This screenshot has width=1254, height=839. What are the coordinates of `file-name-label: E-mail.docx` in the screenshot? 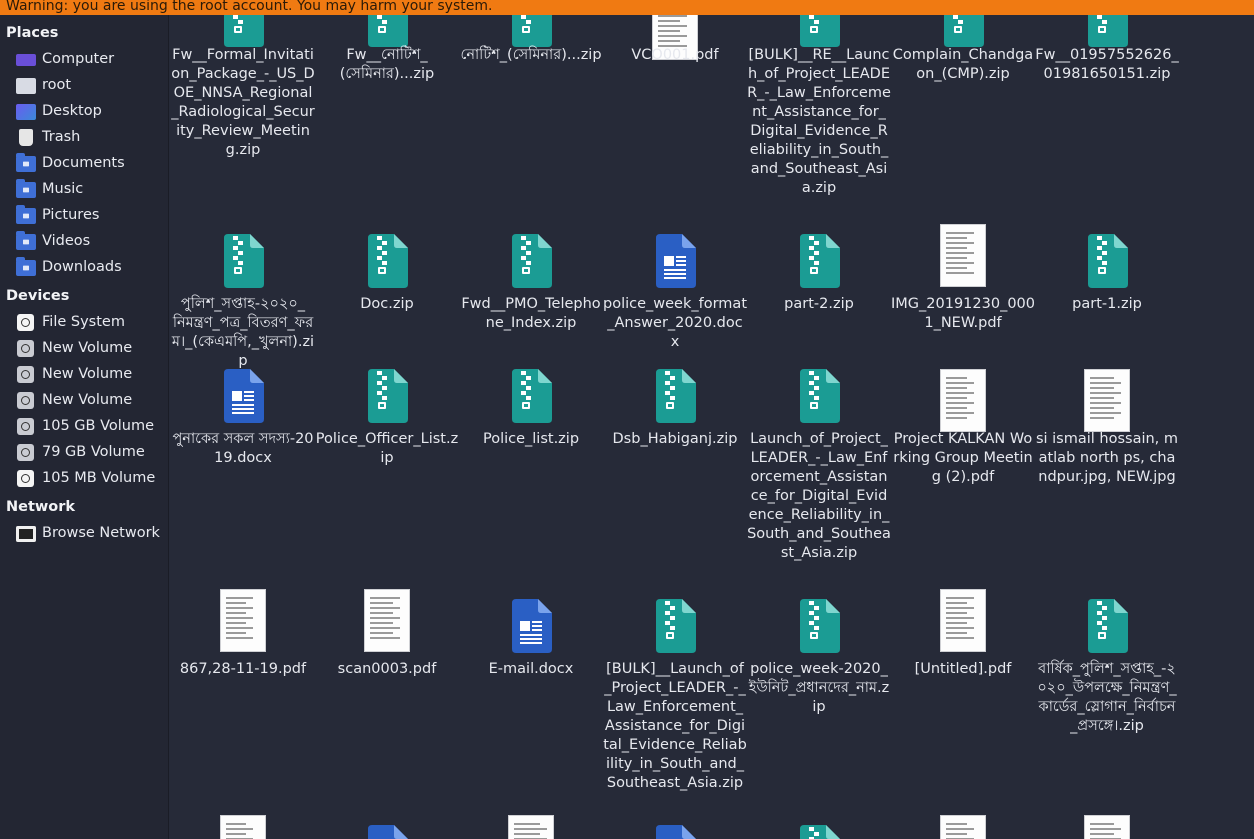 It's located at (531, 669).